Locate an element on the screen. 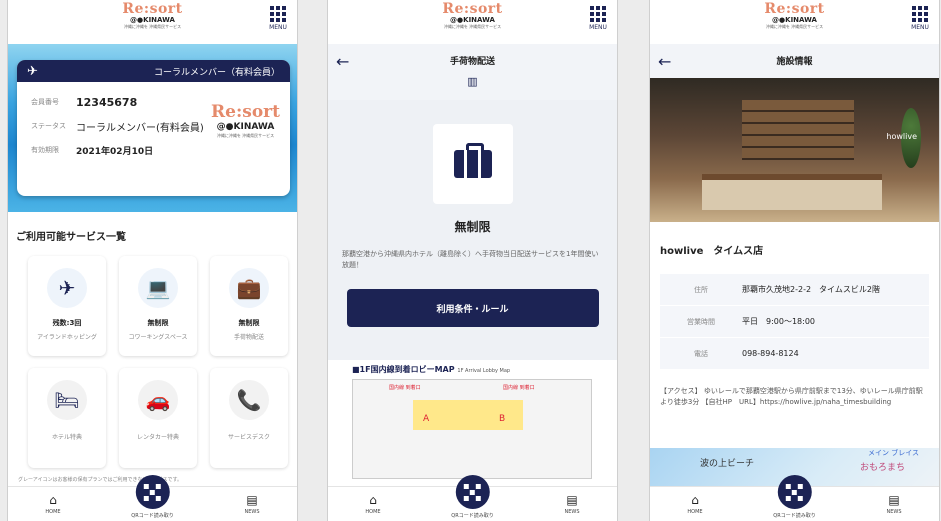 This screenshot has height=521, width=941. info-row-hours: 営業時間 平日 9:00〜18:00 is located at coordinates (794, 322).